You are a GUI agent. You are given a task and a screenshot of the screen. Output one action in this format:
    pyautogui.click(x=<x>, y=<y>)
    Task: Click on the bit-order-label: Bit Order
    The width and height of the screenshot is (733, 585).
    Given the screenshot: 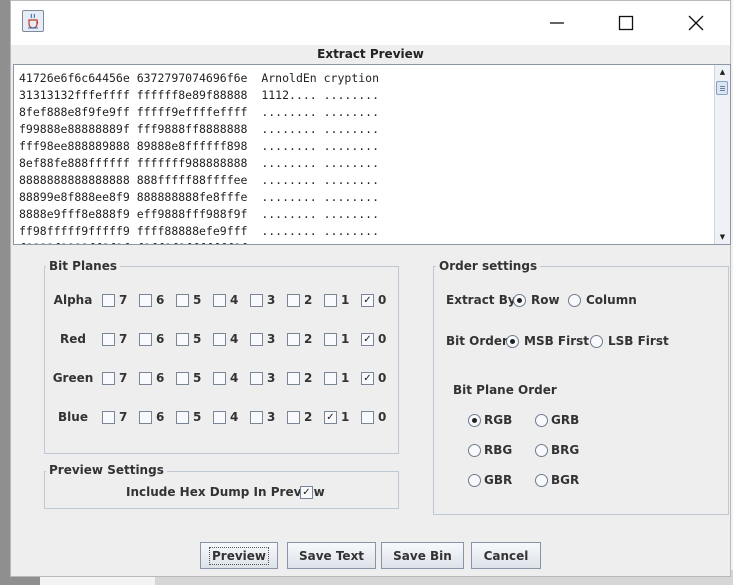 What is the action you would take?
    pyautogui.click(x=477, y=341)
    